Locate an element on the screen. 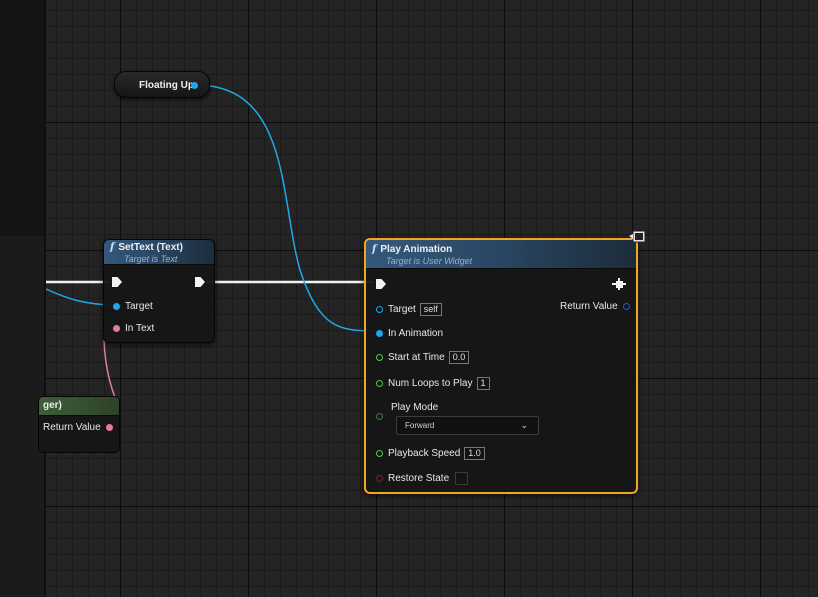  in-animation-pin is located at coordinates (379, 333).